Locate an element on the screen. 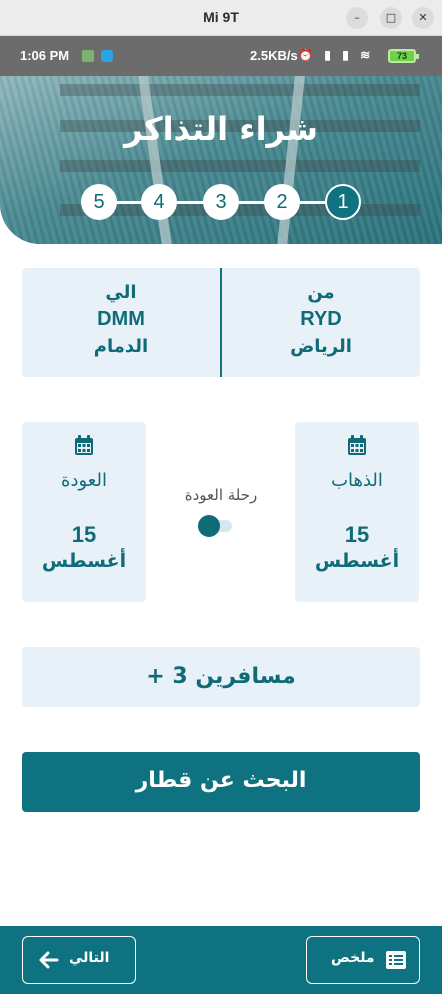  list-icon is located at coordinates (396, 960).